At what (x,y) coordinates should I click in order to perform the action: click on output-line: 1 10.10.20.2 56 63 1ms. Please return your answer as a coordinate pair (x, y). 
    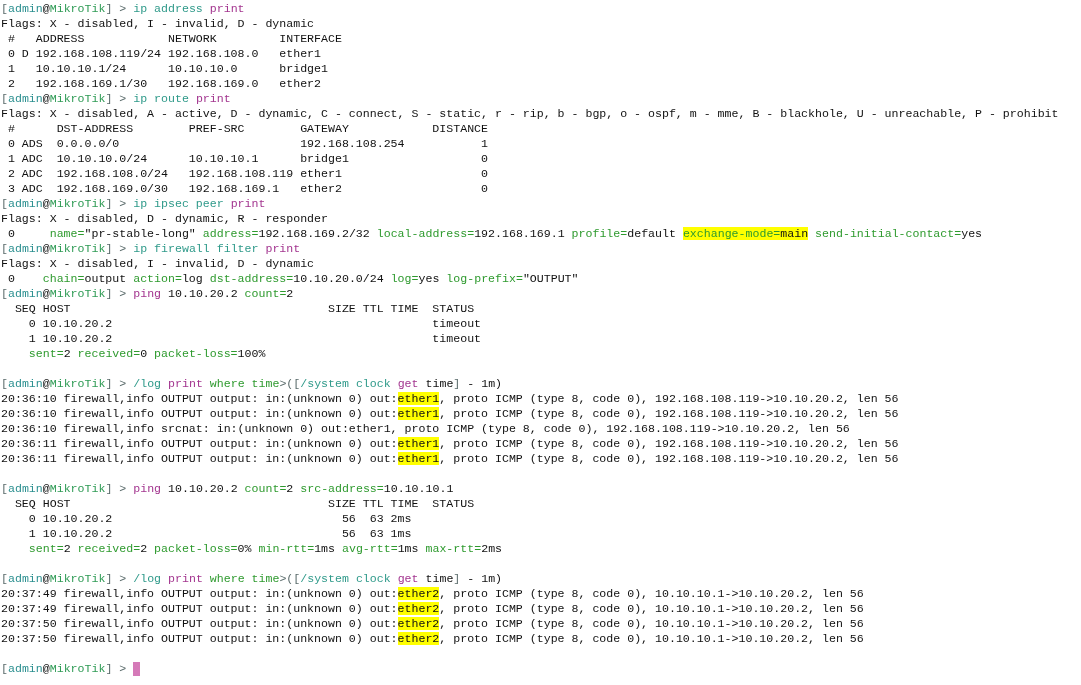
    Looking at the image, I should click on (219, 533).